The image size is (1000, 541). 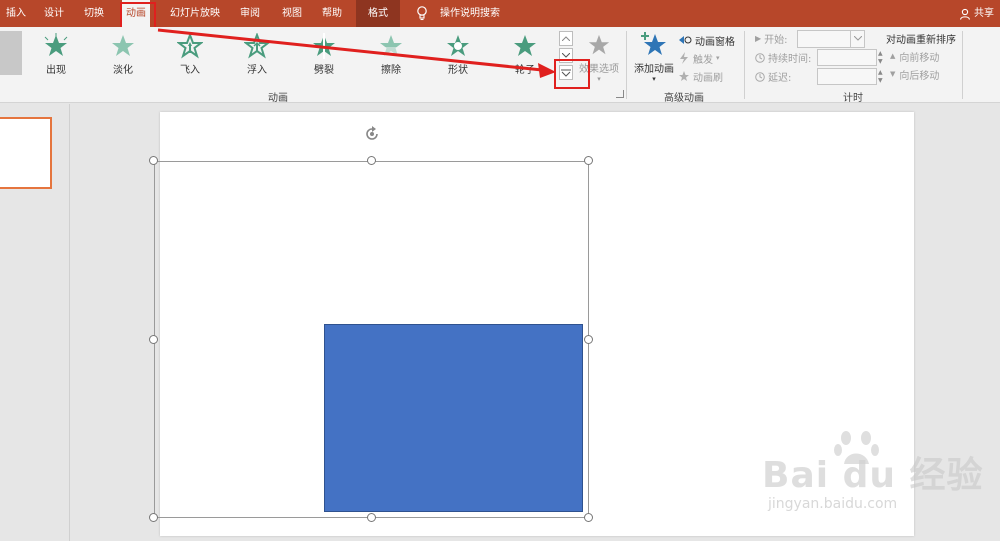 I want to click on duration-input, so click(x=847, y=57).